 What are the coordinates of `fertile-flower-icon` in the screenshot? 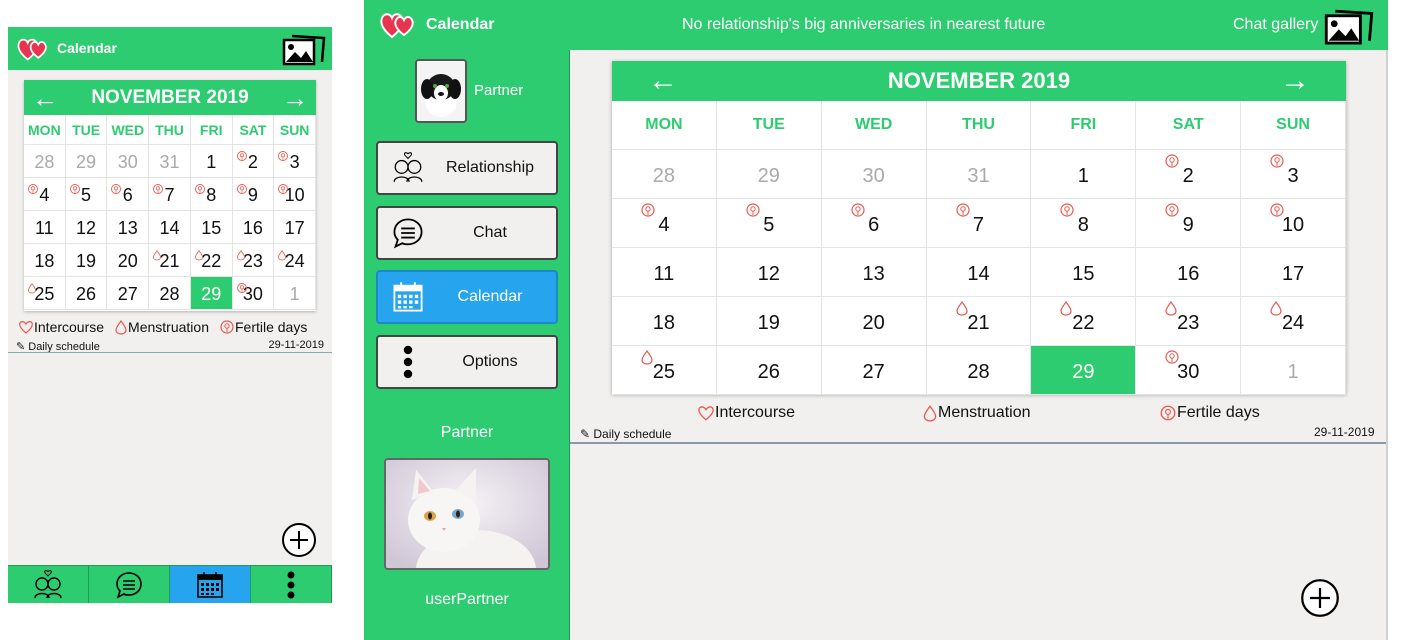 It's located at (158, 189).